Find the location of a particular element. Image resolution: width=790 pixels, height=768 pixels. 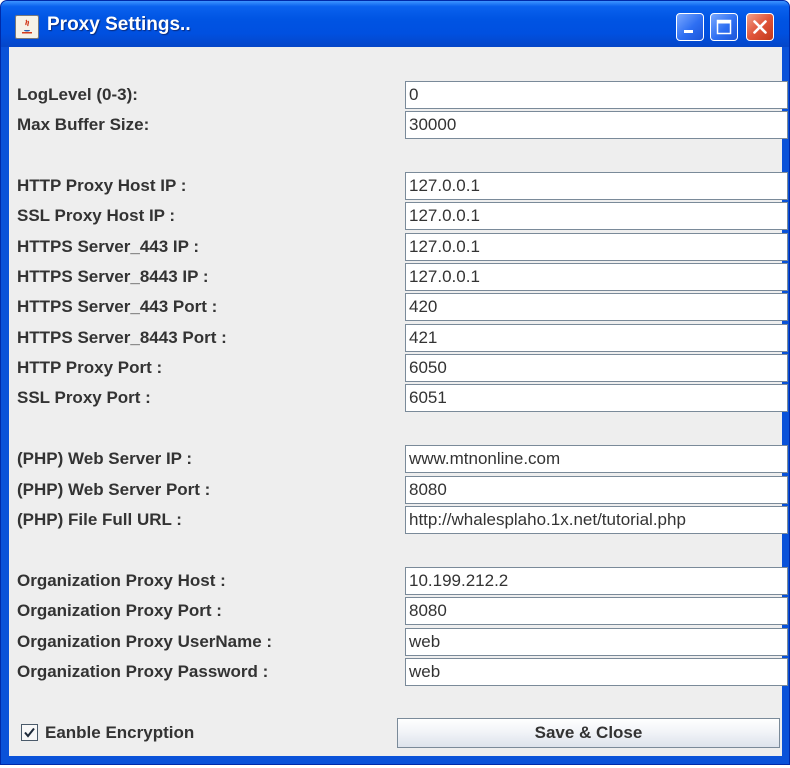

ssl-proxy-port-input is located at coordinates (596, 398).